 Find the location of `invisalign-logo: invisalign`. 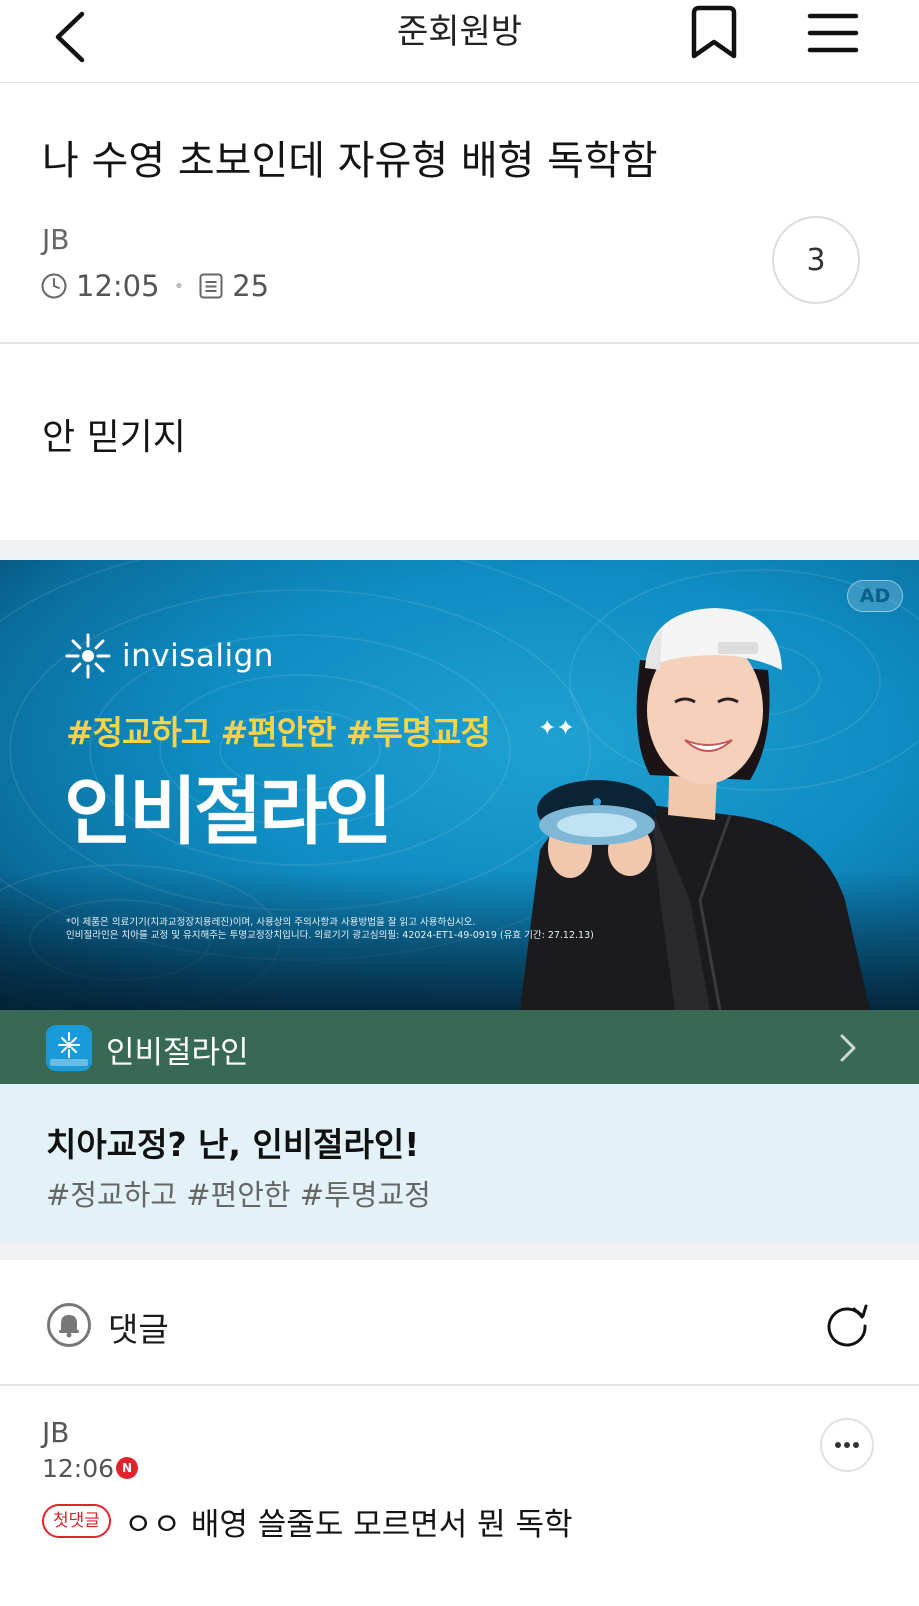

invisalign-logo: invisalign is located at coordinates (169, 656).